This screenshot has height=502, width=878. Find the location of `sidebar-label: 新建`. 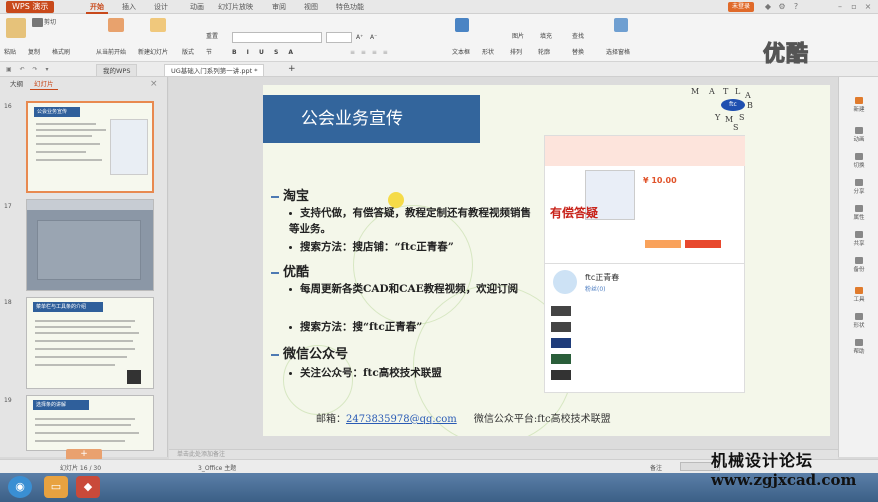

sidebar-label: 新建 is located at coordinates (859, 110).